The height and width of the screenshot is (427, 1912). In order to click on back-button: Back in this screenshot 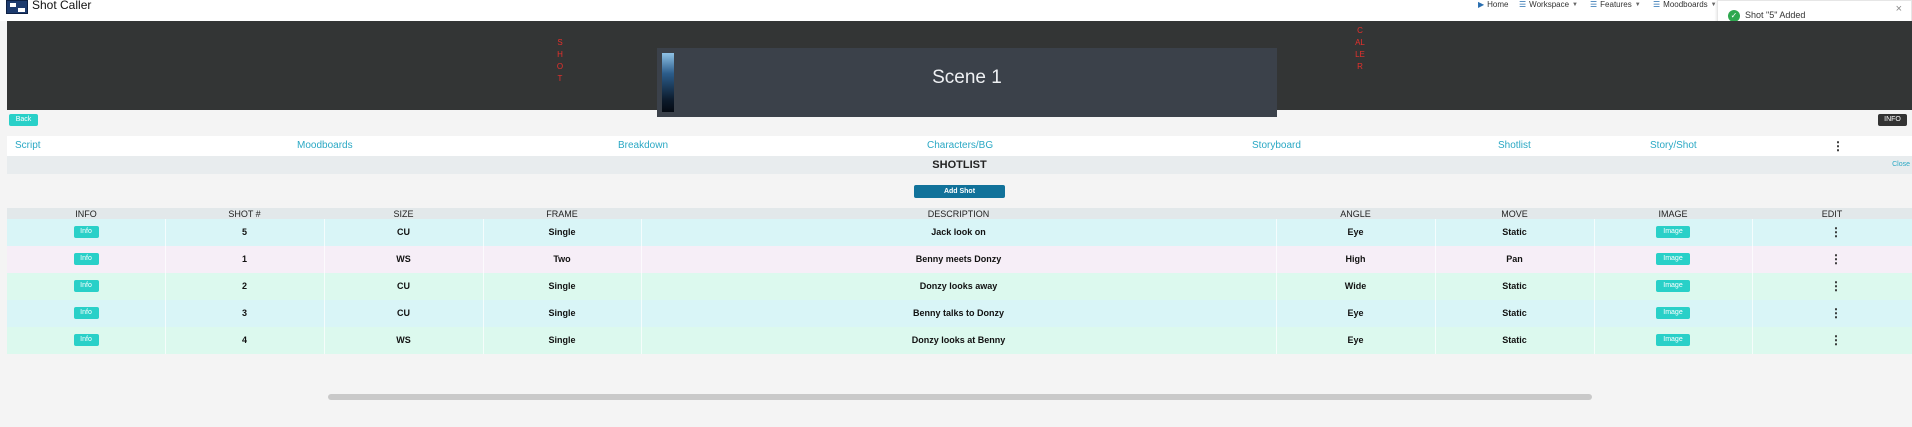, I will do `click(23, 120)`.